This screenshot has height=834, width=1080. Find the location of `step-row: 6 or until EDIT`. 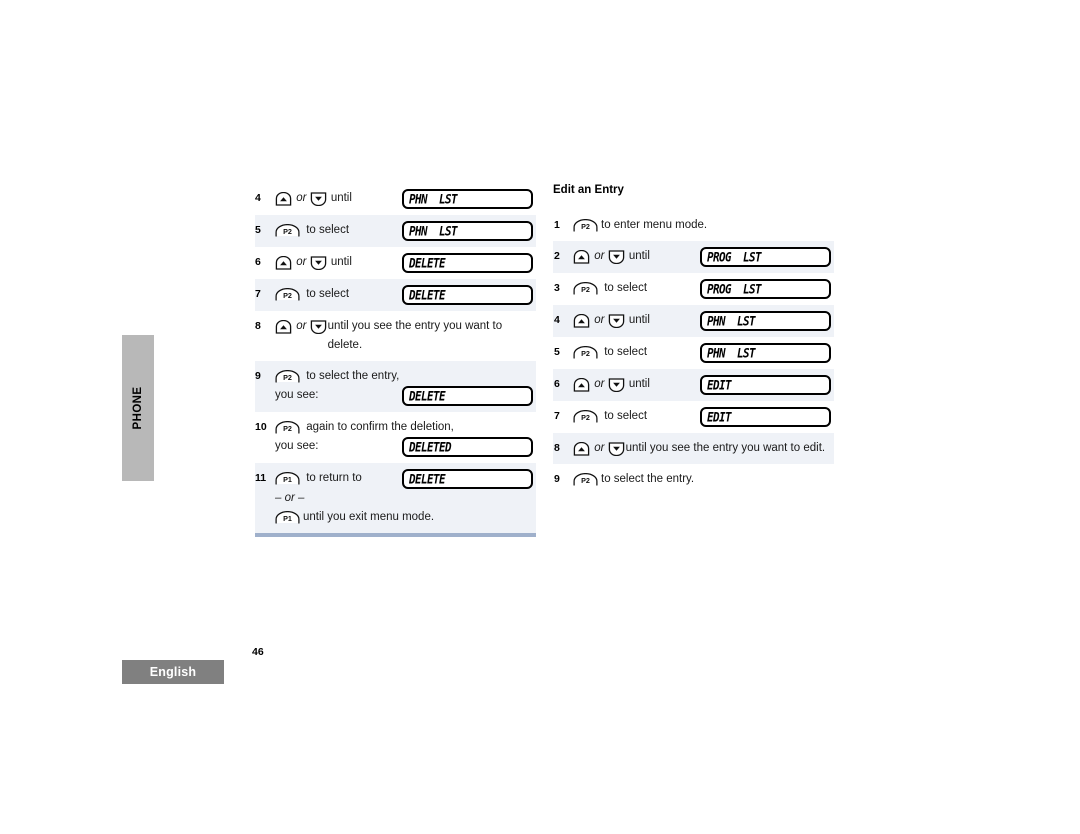

step-row: 6 or until EDIT is located at coordinates (693, 385).